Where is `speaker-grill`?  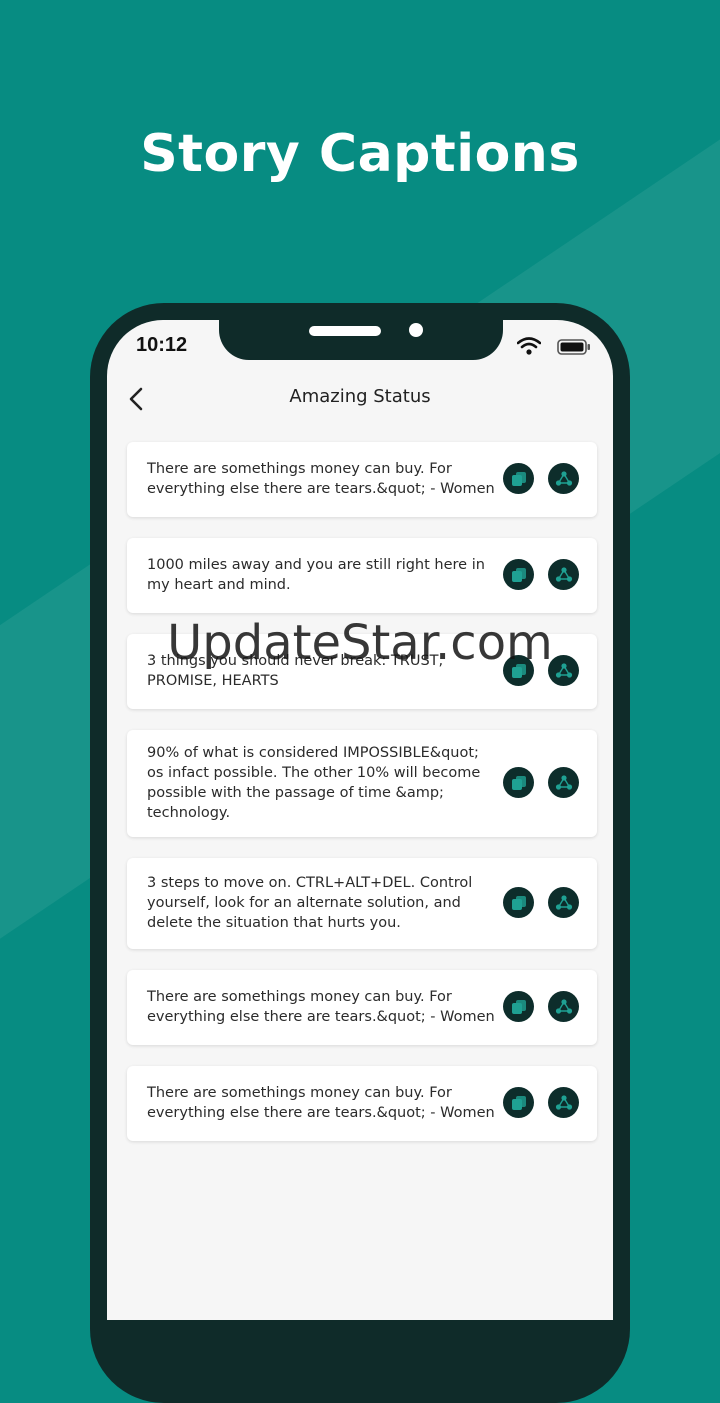
speaker-grill is located at coordinates (345, 331).